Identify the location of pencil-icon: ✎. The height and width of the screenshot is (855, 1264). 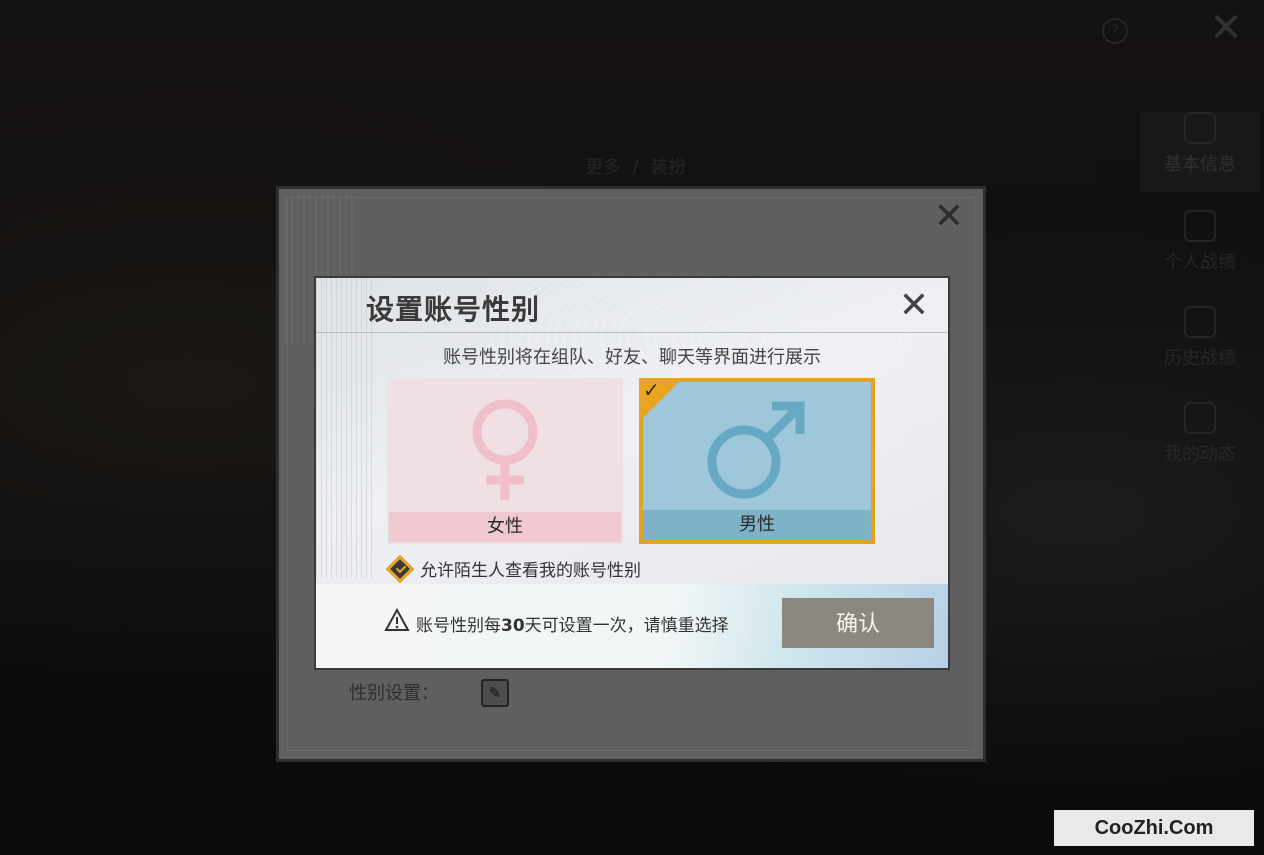
(495, 693).